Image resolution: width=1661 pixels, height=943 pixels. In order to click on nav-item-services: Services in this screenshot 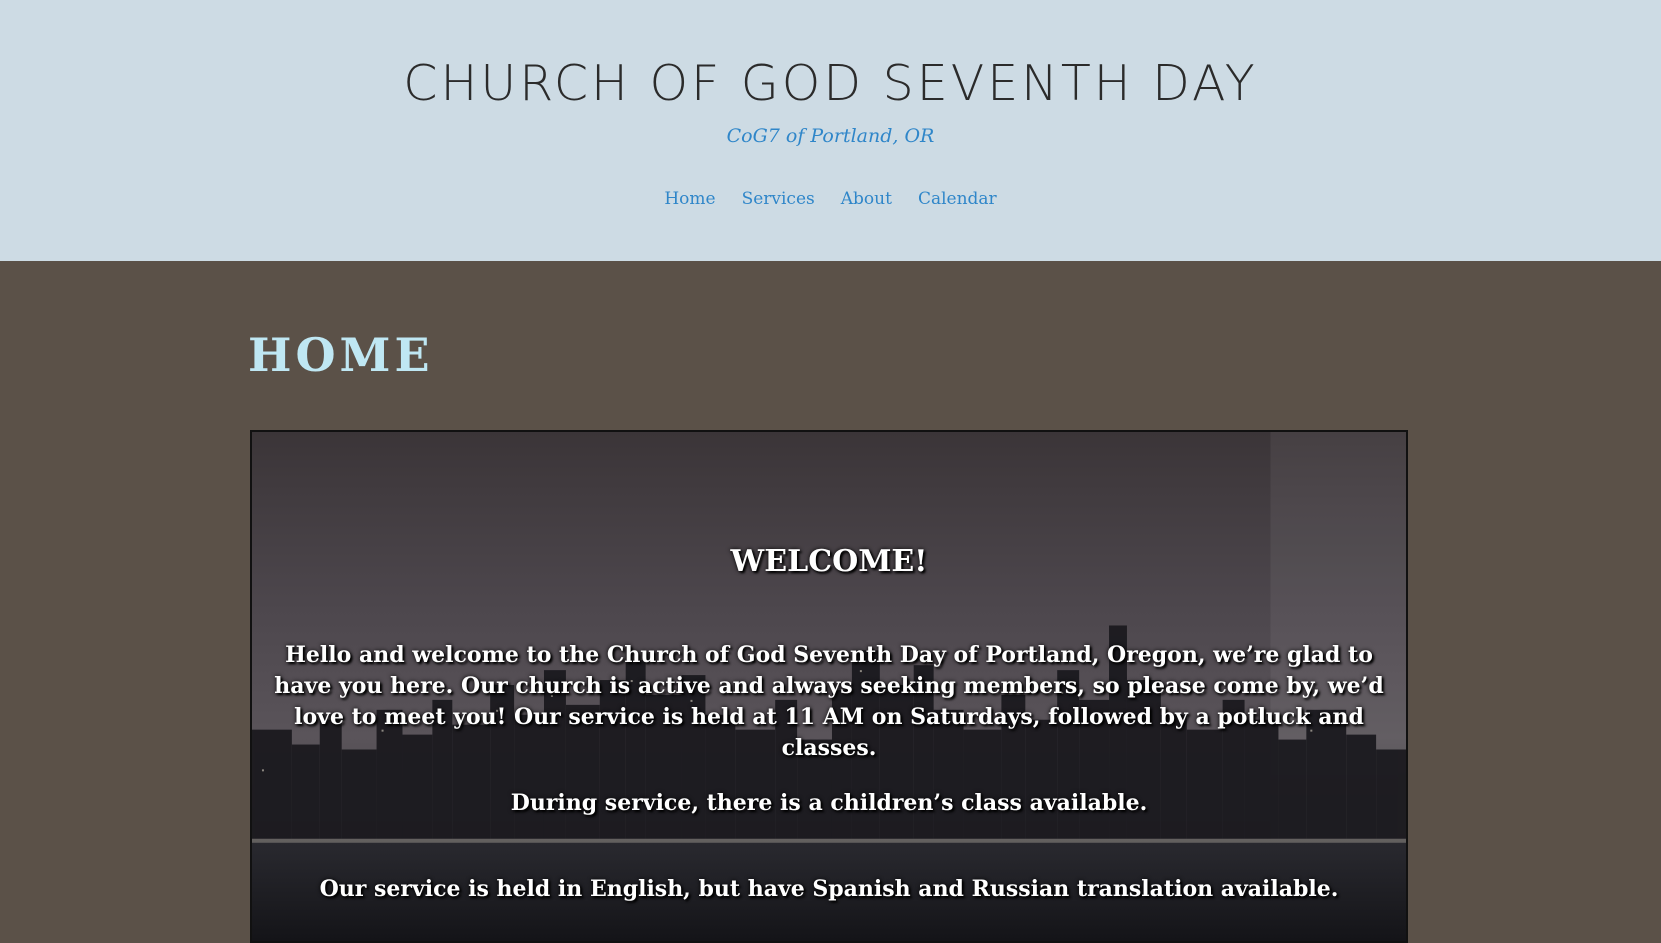, I will do `click(778, 199)`.